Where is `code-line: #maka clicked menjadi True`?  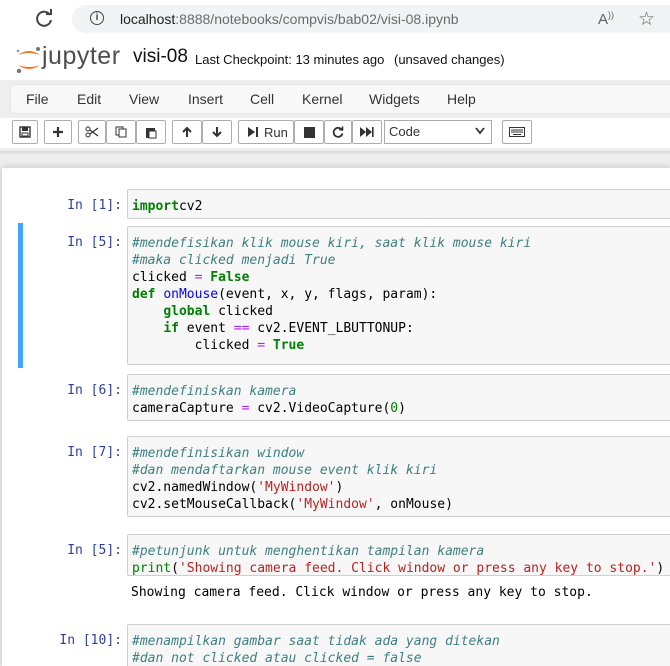
code-line: #maka clicked menjadi True is located at coordinates (401, 260).